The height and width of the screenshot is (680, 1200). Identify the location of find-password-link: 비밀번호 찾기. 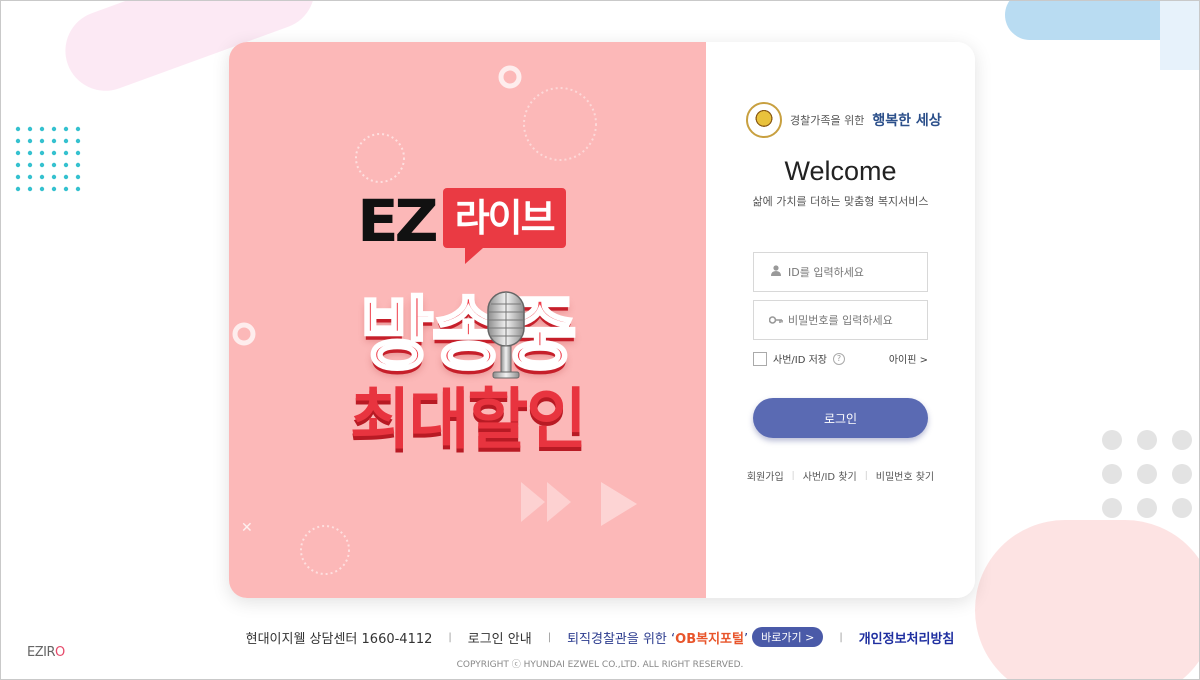
(905, 475).